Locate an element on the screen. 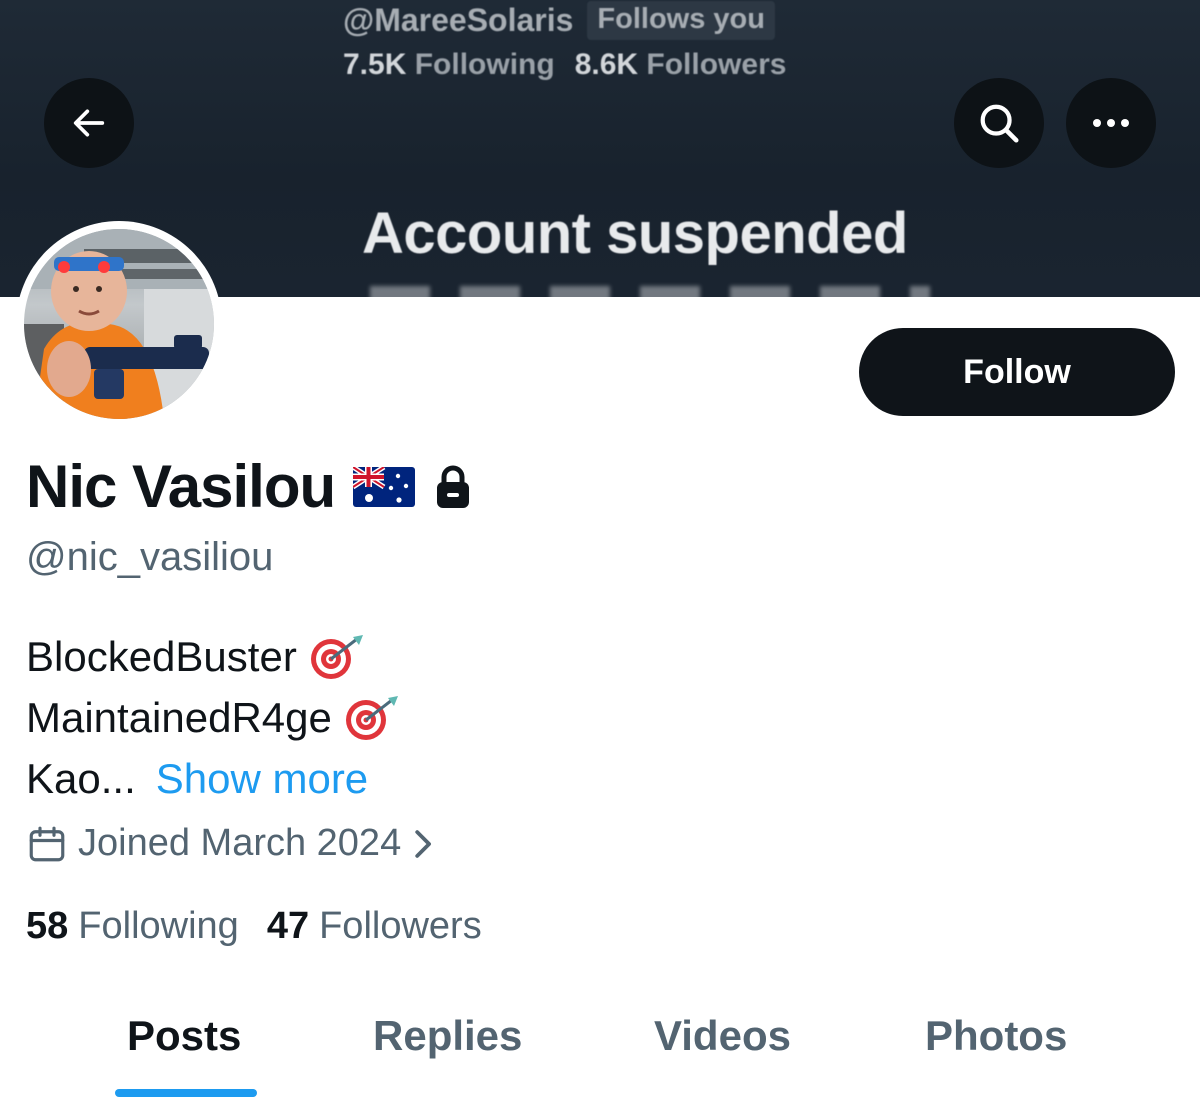 The height and width of the screenshot is (1097, 1200). avatar-image is located at coordinates (119, 324).